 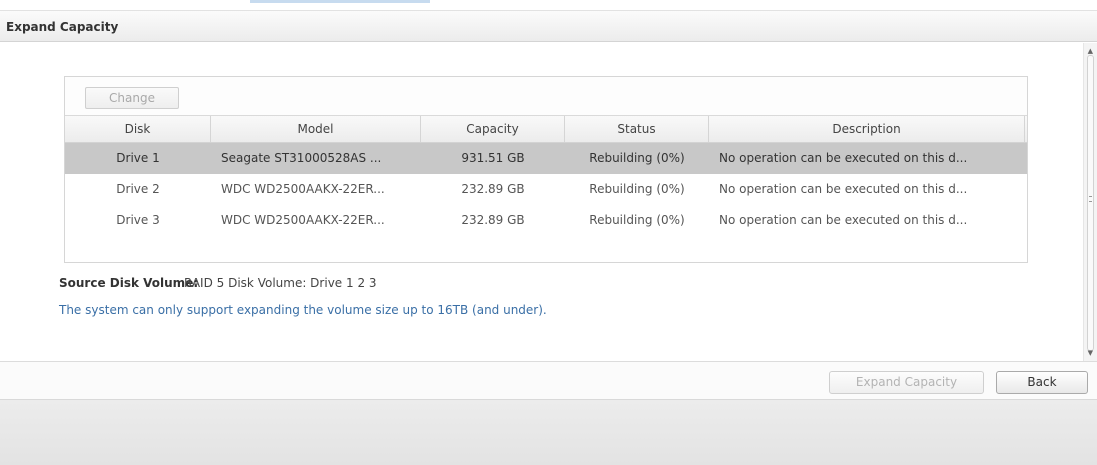 What do you see at coordinates (62, 27) in the screenshot?
I see `dialog-title: Expand Capacity` at bounding box center [62, 27].